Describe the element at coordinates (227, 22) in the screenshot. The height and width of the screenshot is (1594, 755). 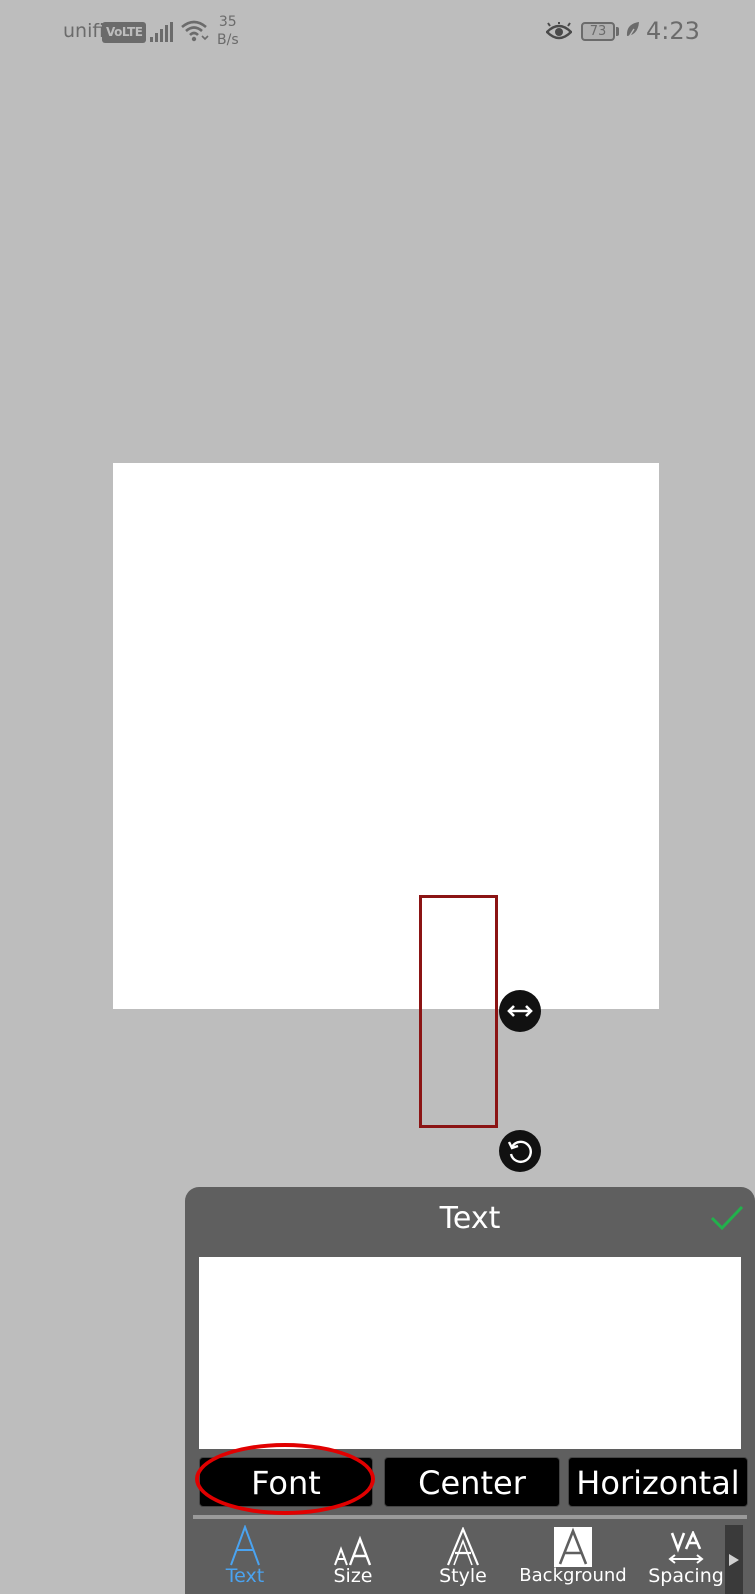
I see `network-speed-value: 35` at that location.